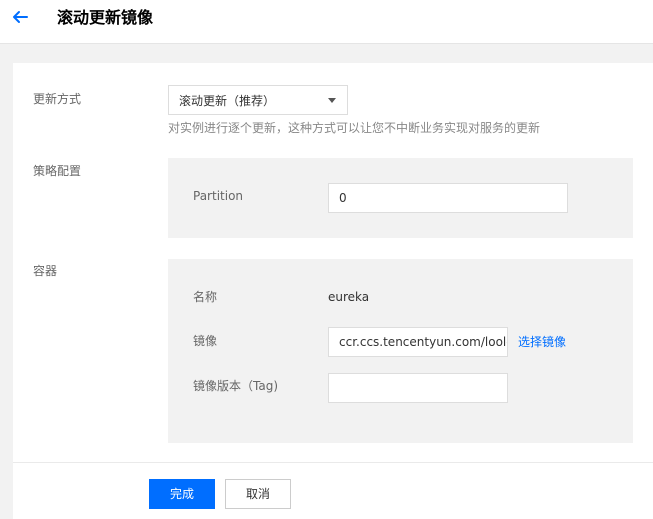 The width and height of the screenshot is (653, 519). Describe the element at coordinates (542, 342) in the screenshot. I see `select-image-link: 选择镜像` at that location.